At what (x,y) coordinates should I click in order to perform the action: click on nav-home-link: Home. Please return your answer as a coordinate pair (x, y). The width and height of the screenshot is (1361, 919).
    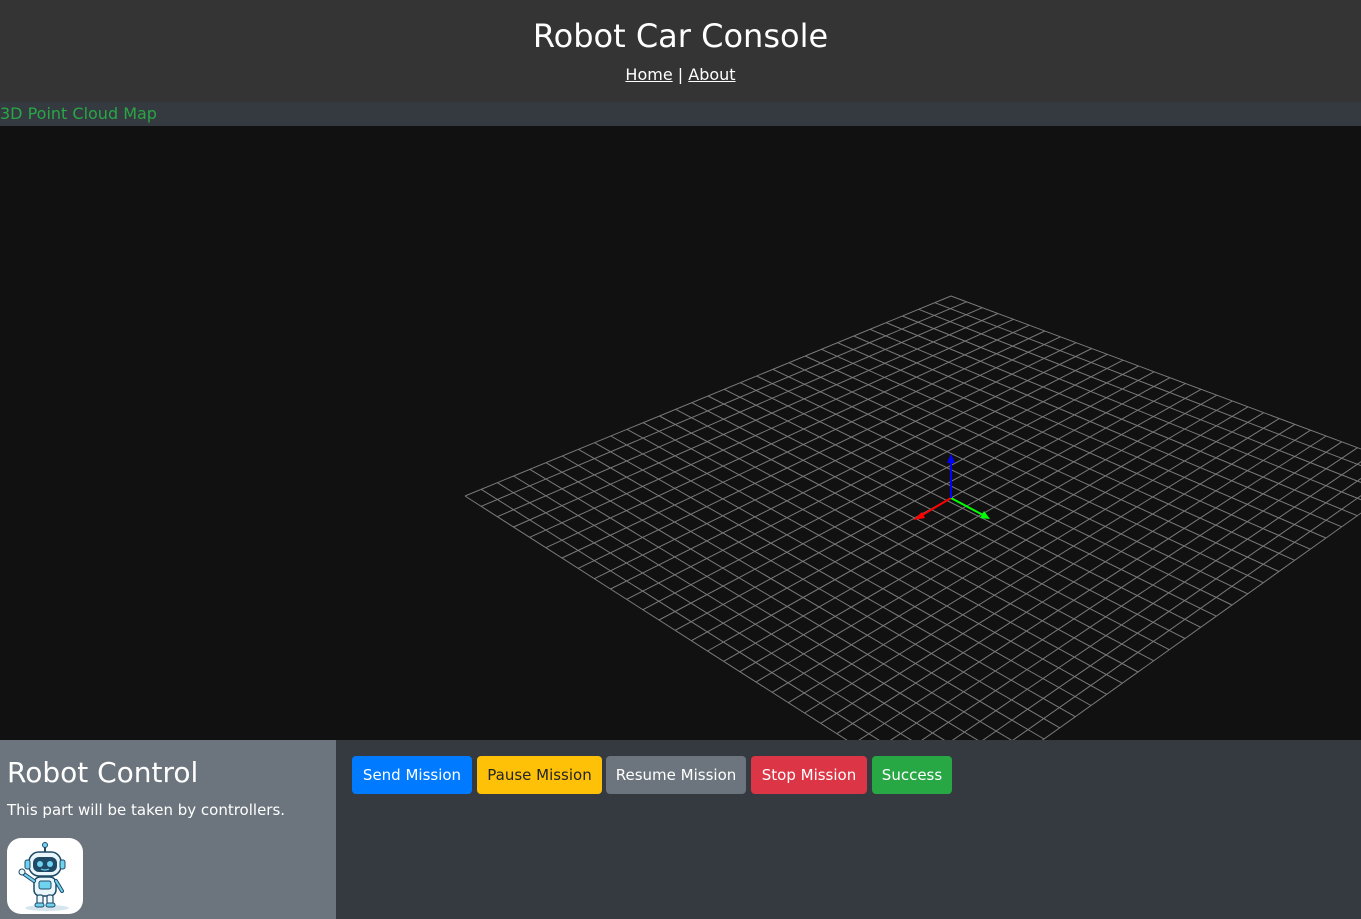
    Looking at the image, I should click on (648, 74).